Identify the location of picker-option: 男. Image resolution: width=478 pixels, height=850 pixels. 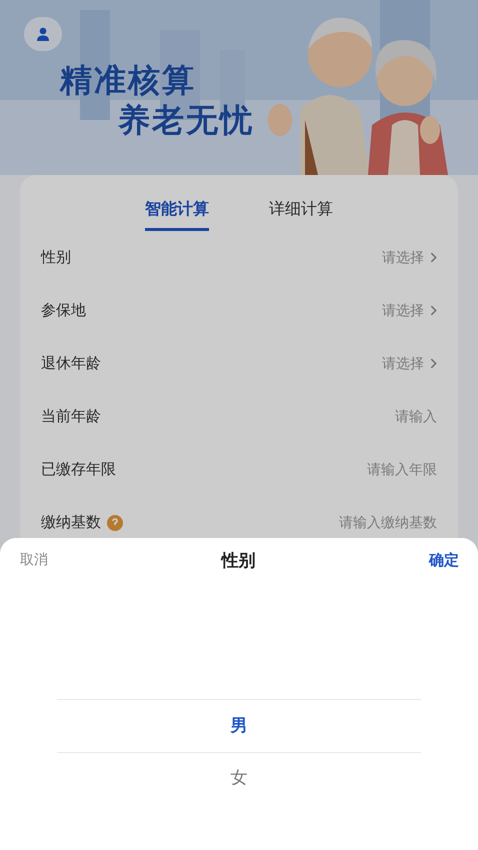
(239, 726).